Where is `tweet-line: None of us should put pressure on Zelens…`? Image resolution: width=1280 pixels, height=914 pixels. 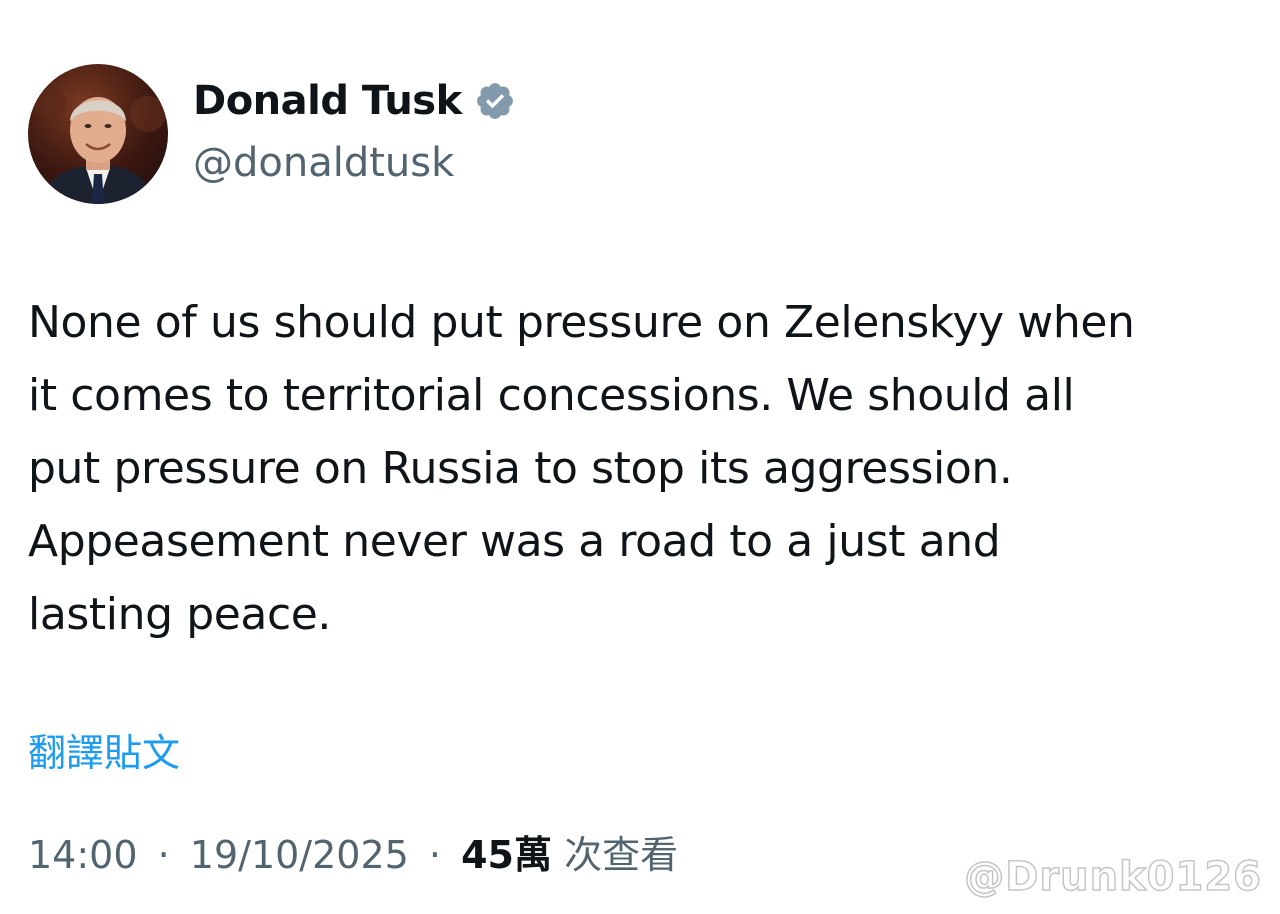 tweet-line: None of us should put pressure on Zelens… is located at coordinates (581, 322).